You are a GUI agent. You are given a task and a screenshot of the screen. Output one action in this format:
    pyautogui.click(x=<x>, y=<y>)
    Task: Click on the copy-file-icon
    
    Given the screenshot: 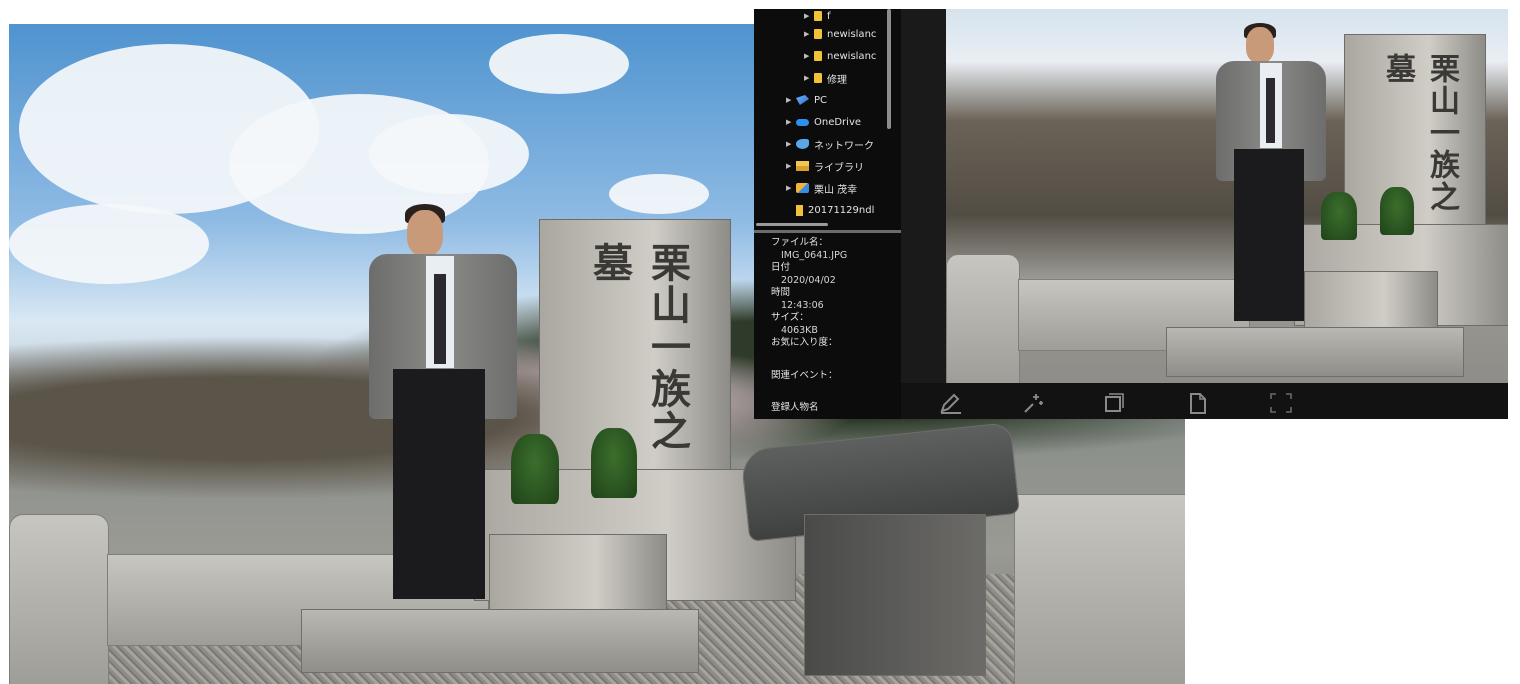 What is the action you would take?
    pyautogui.click(x=1198, y=403)
    